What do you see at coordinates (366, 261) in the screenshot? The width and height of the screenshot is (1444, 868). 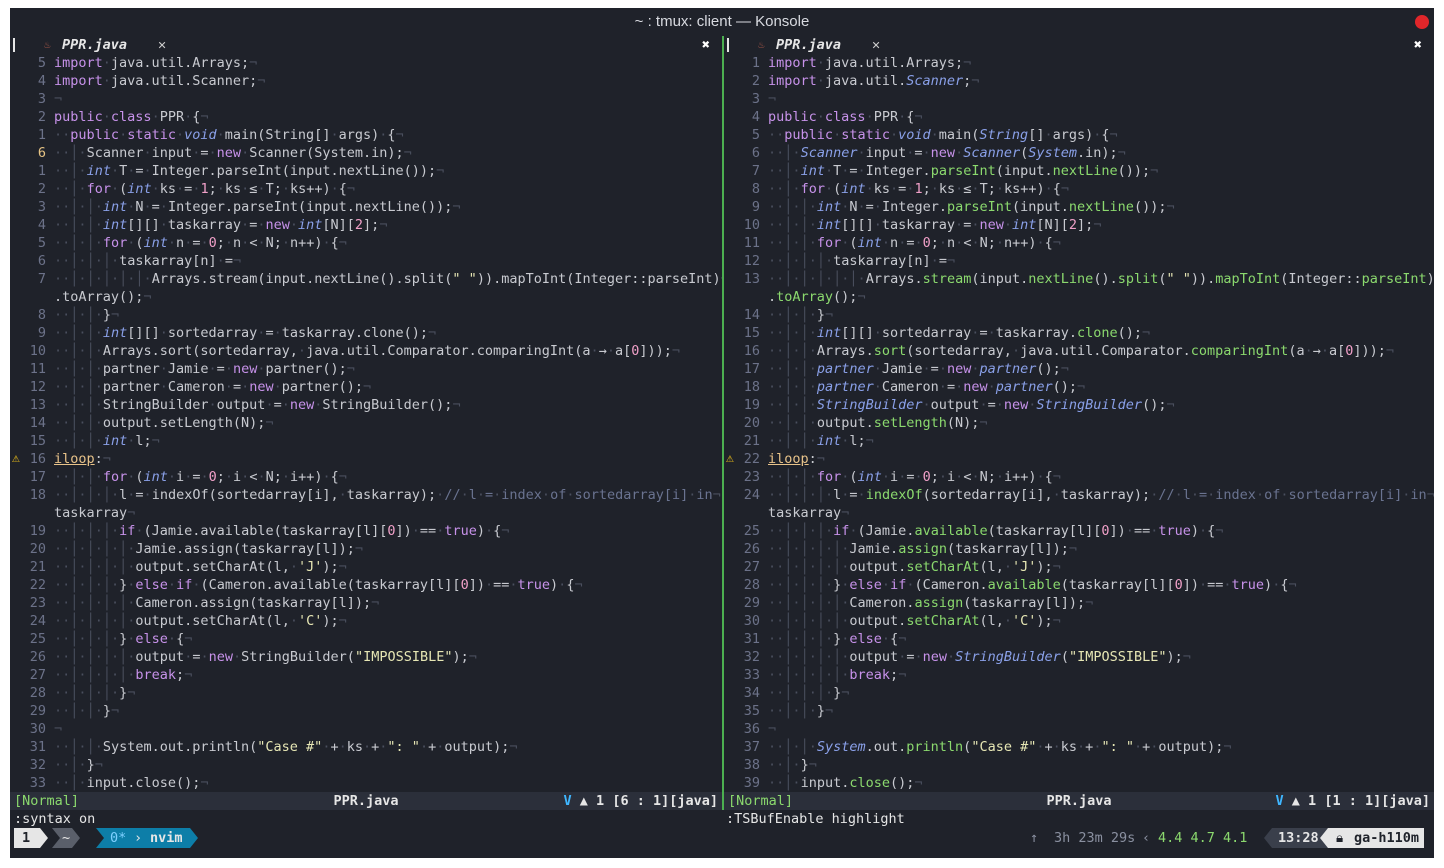 I see `code-line: 6 ··│·│·│·taskarray[n]·=¬` at bounding box center [366, 261].